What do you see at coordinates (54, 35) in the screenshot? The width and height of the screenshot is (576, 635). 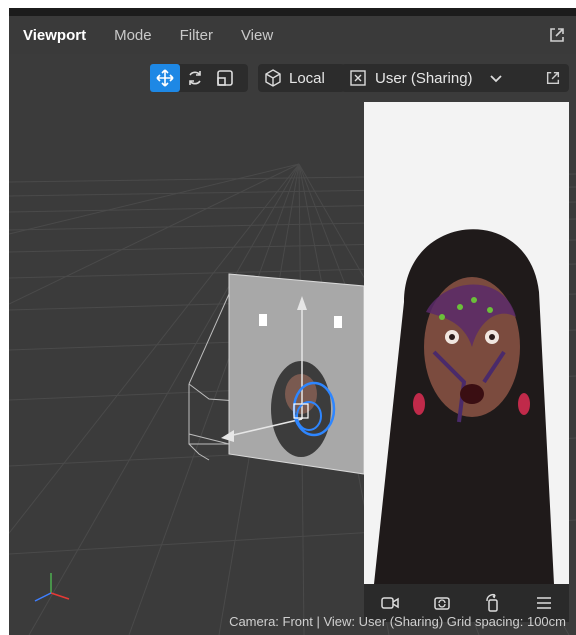 I see `tab-viewport: Viewport` at bounding box center [54, 35].